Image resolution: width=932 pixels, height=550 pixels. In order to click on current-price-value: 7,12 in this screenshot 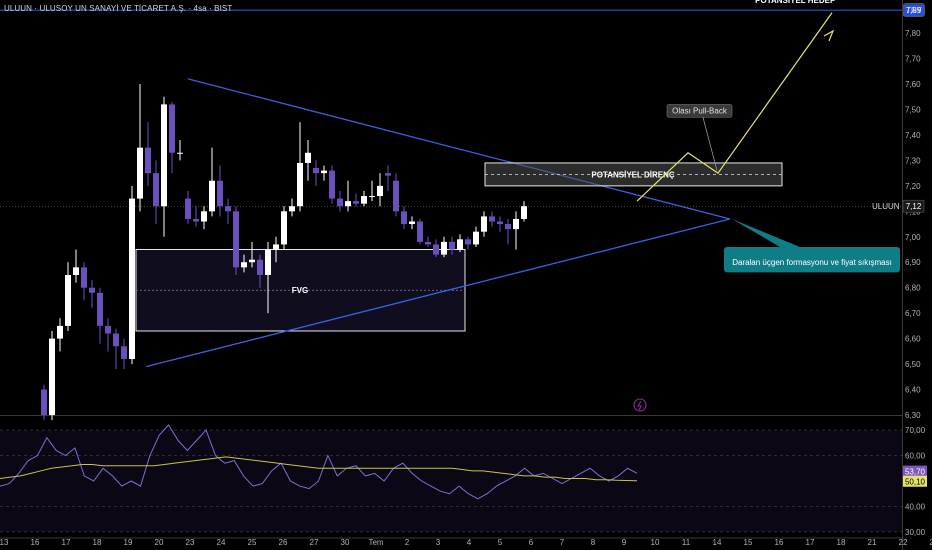, I will do `click(914, 206)`.